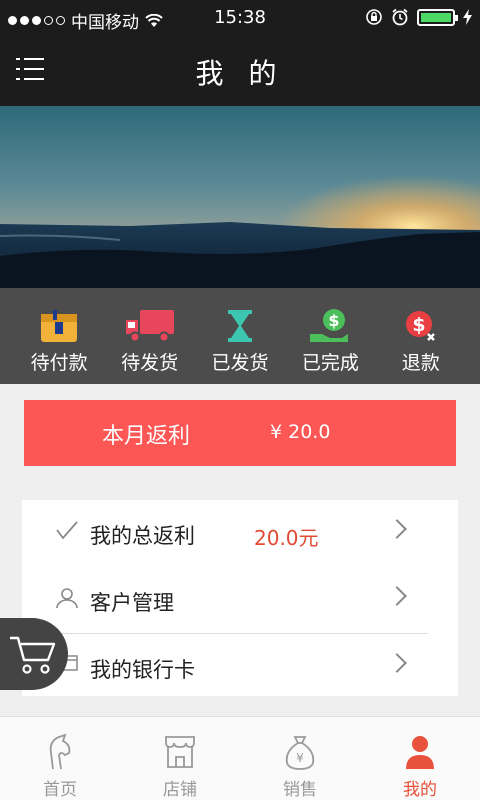  What do you see at coordinates (400, 17) in the screenshot?
I see `alarm-icon` at bounding box center [400, 17].